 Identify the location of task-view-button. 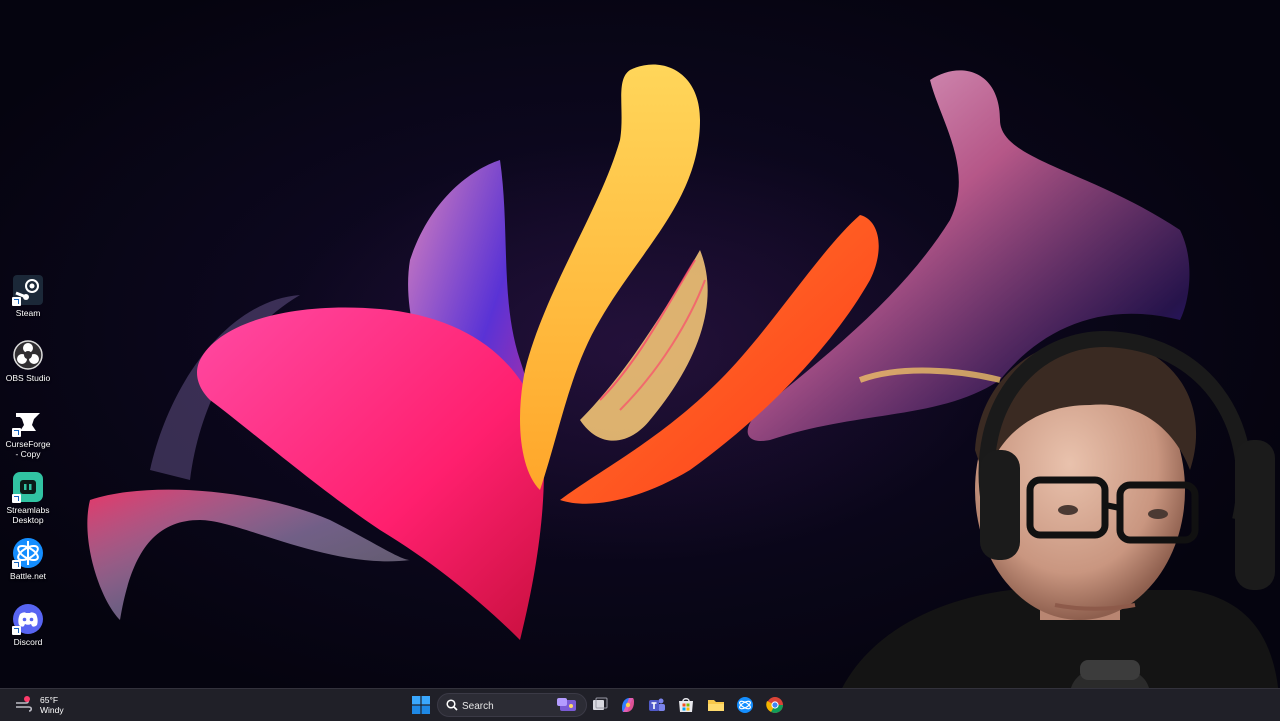
(600, 705).